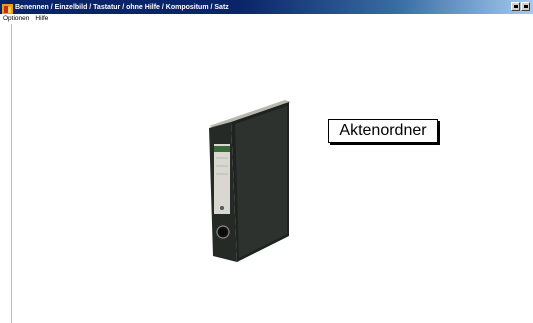 This screenshot has width=533, height=323. I want to click on maximize-button, so click(525, 6).